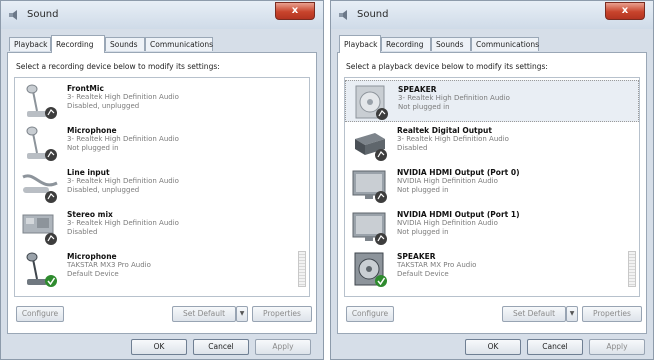 This screenshot has height=360, width=654. Describe the element at coordinates (85, 88) in the screenshot. I see `device-name: FrontMic` at that location.